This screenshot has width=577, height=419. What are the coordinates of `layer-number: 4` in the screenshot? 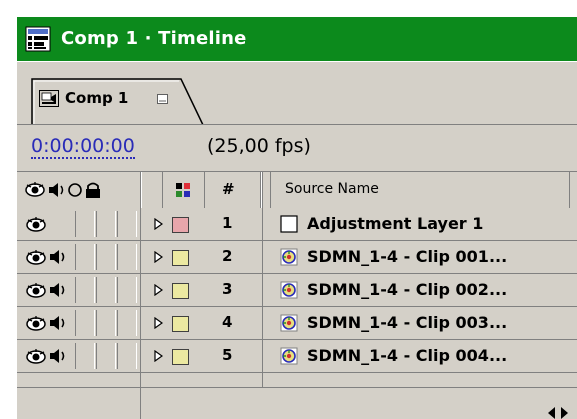 It's located at (227, 322).